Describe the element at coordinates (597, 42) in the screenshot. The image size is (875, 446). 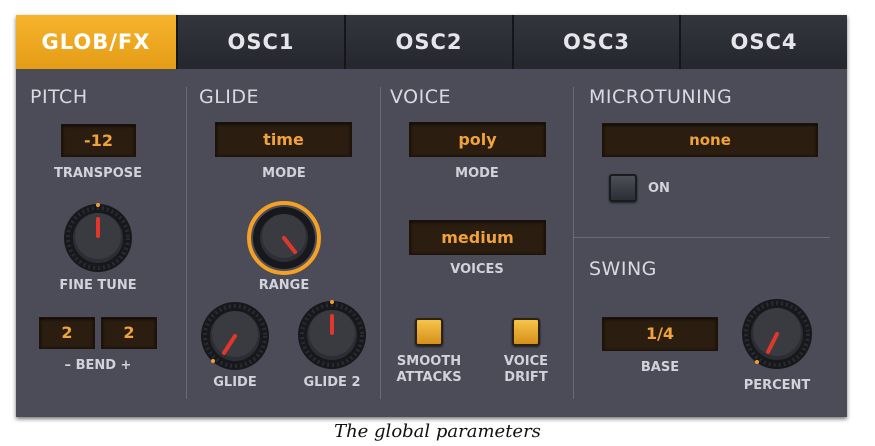
I see `tab-osc3: OSC3` at that location.